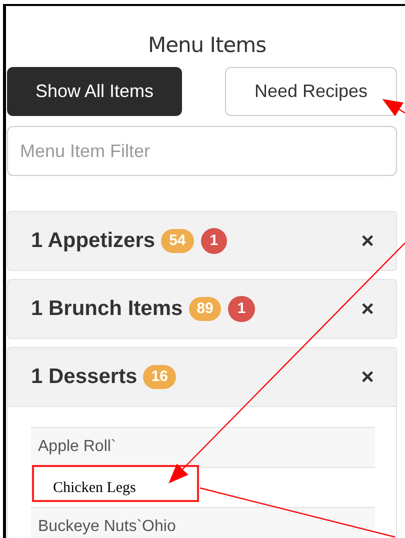  What do you see at coordinates (203, 447) in the screenshot?
I see `menu-item: Apple Roll`` at bounding box center [203, 447].